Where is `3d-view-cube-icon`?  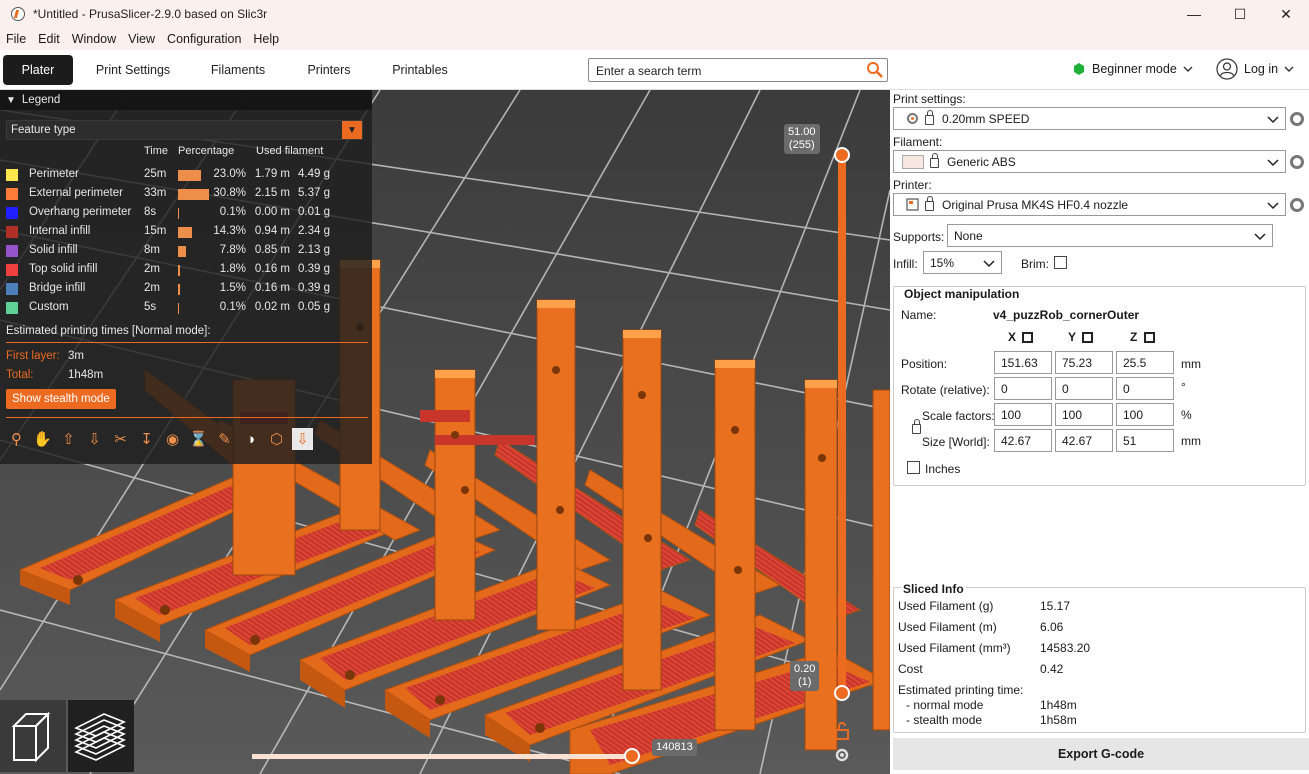
3d-view-cube-icon is located at coordinates (33, 736).